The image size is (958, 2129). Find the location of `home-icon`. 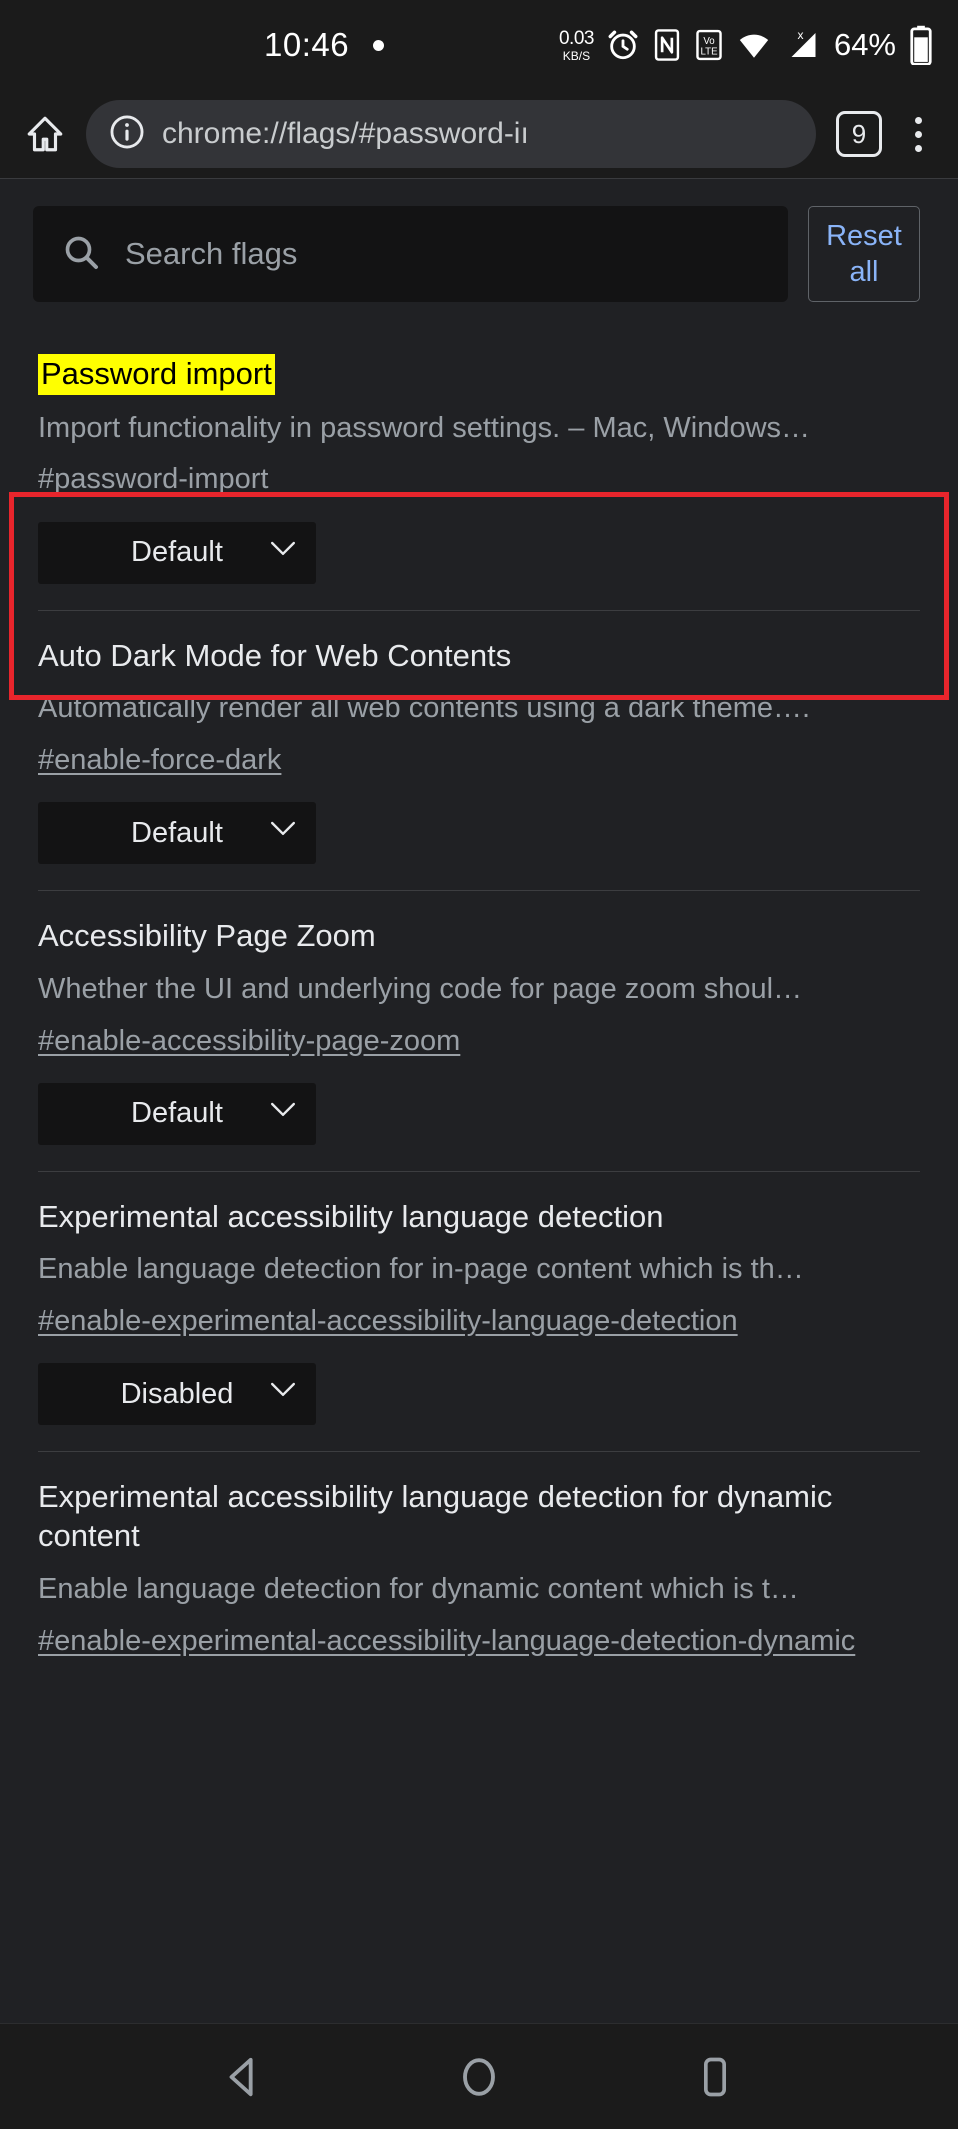

home-icon is located at coordinates (45, 134).